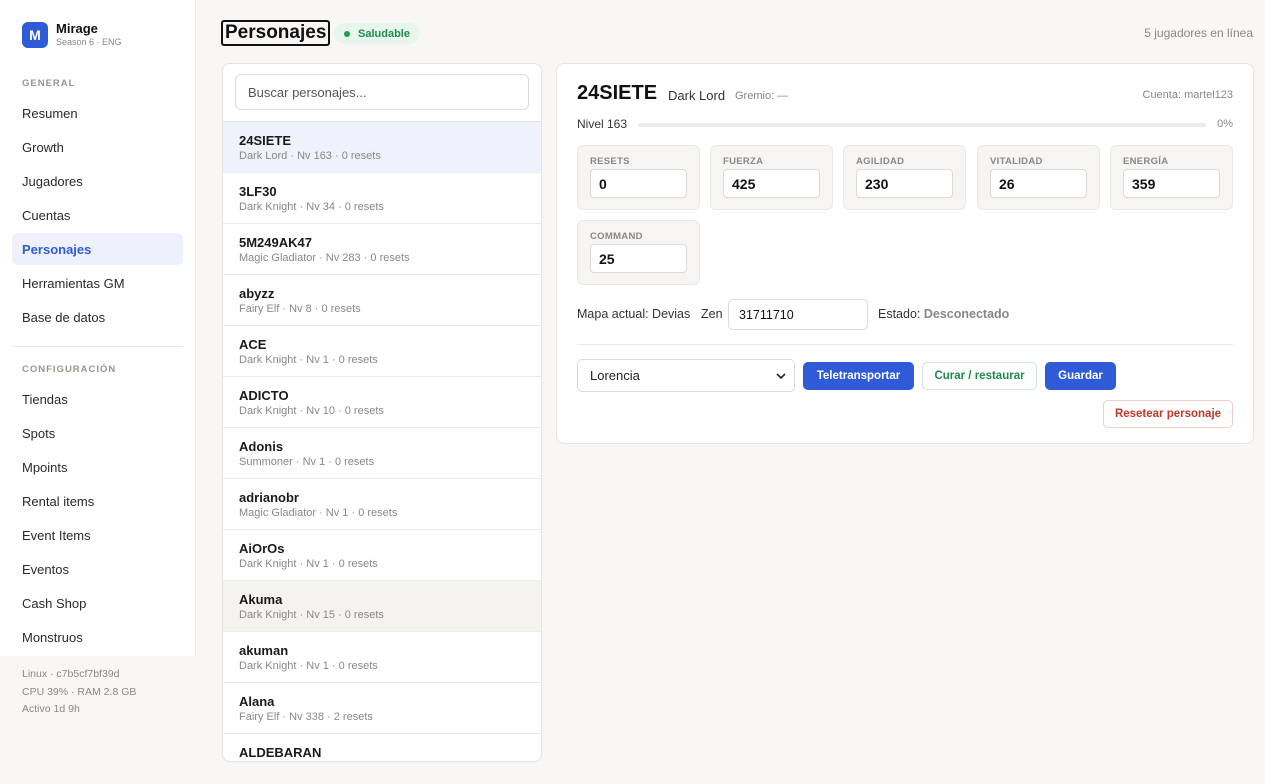 The image size is (1265, 784). What do you see at coordinates (97, 249) in the screenshot?
I see `sidebar-item-personajes: Personajes` at bounding box center [97, 249].